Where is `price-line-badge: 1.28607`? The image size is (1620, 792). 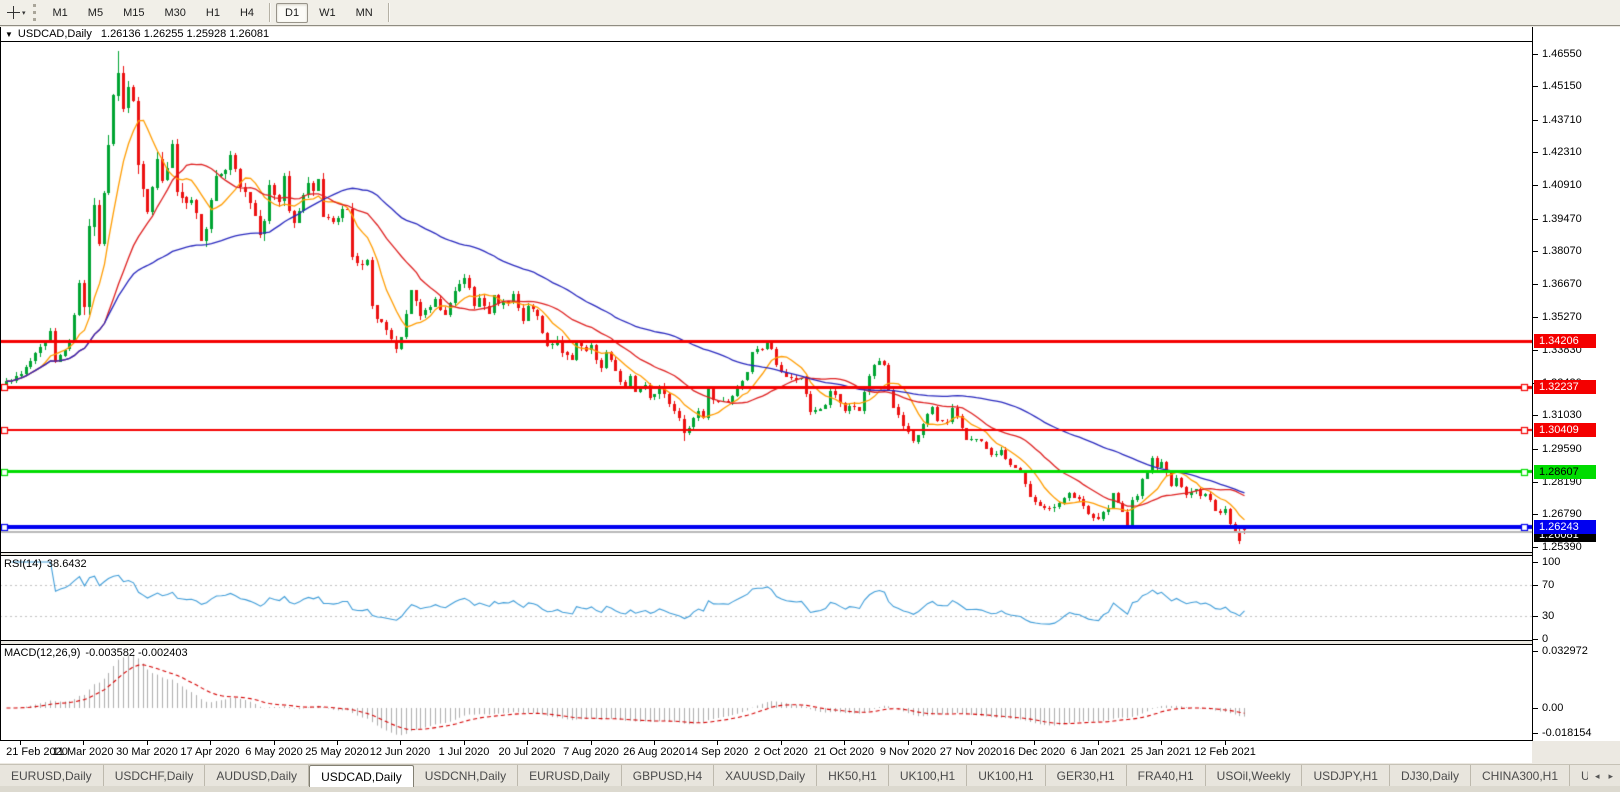 price-line-badge: 1.28607 is located at coordinates (1565, 472).